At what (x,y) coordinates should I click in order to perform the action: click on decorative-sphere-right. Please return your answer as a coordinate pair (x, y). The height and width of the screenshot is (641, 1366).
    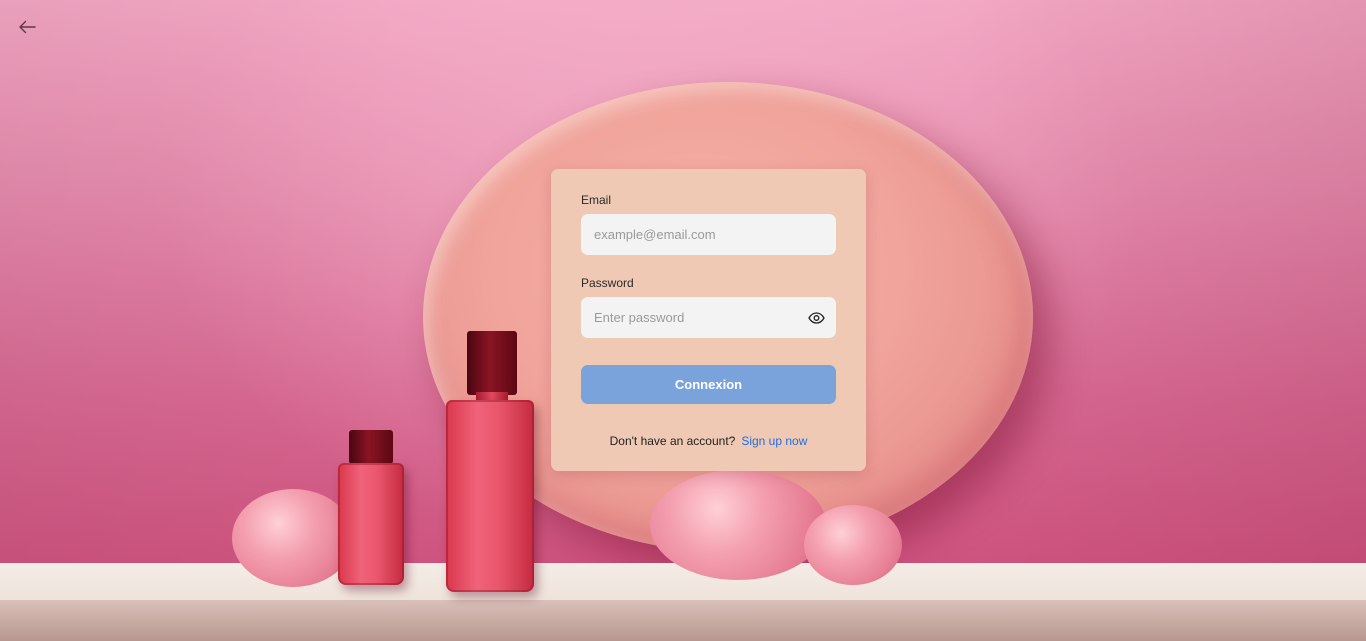
    Looking at the image, I should click on (853, 545).